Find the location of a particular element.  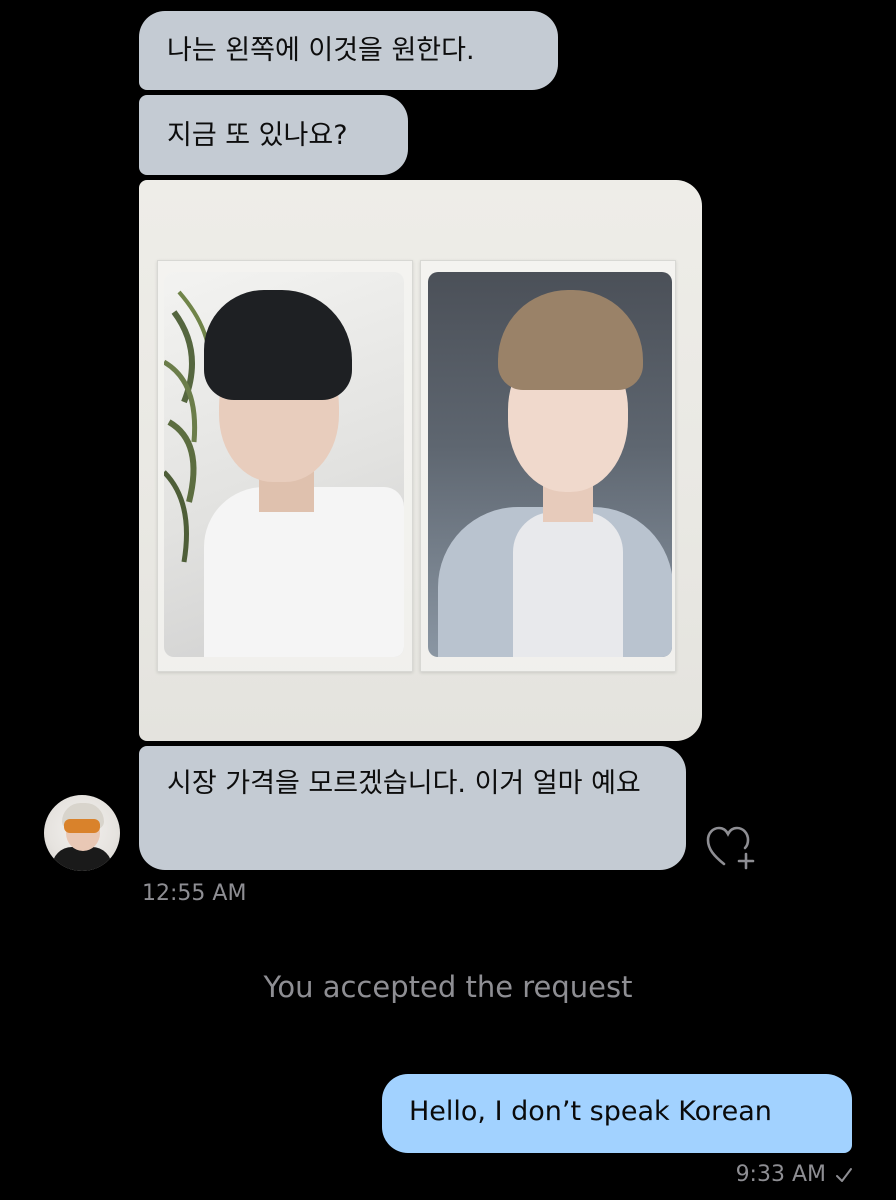

photocard-left is located at coordinates (284, 464).